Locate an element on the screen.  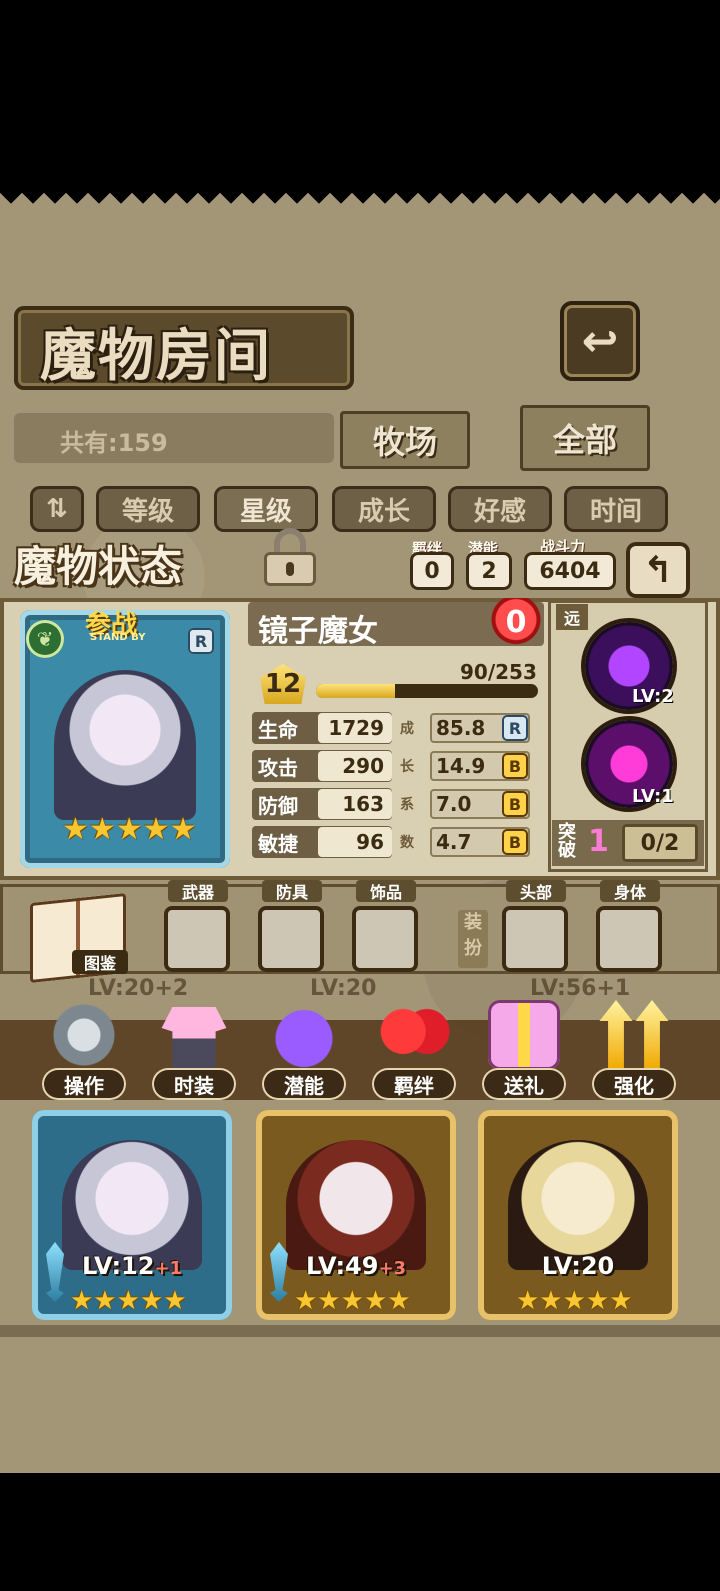
xp-bar-fill is located at coordinates (356, 691).